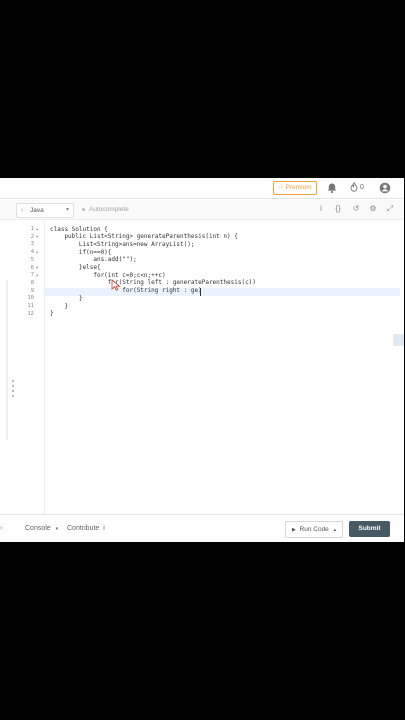 The height and width of the screenshot is (720, 405). What do you see at coordinates (32, 236) in the screenshot?
I see `line-number: 2` at bounding box center [32, 236].